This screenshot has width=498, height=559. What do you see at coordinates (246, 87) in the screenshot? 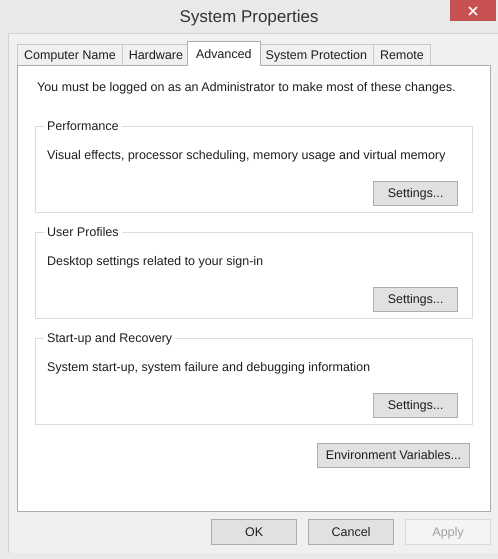
I see `notice-text: You must be logged on as an Administrator to make most of these changes.` at bounding box center [246, 87].